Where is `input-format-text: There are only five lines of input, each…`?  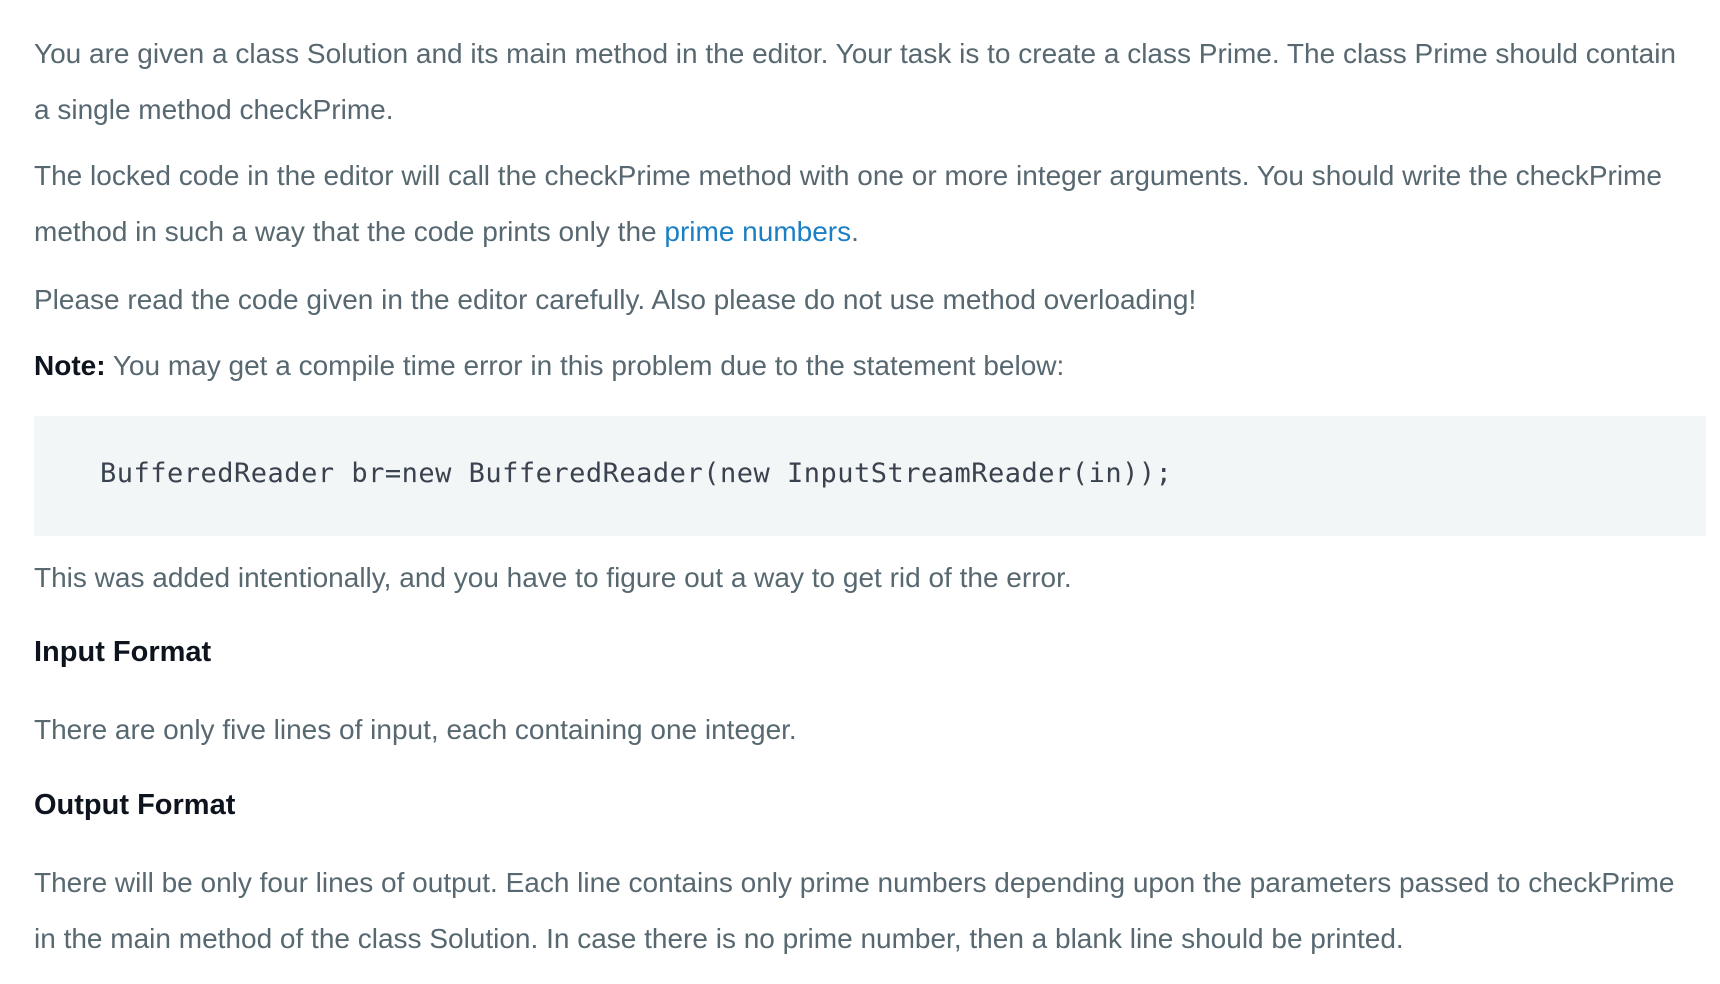
input-format-text: There are only five lines of input, each… is located at coordinates (415, 729).